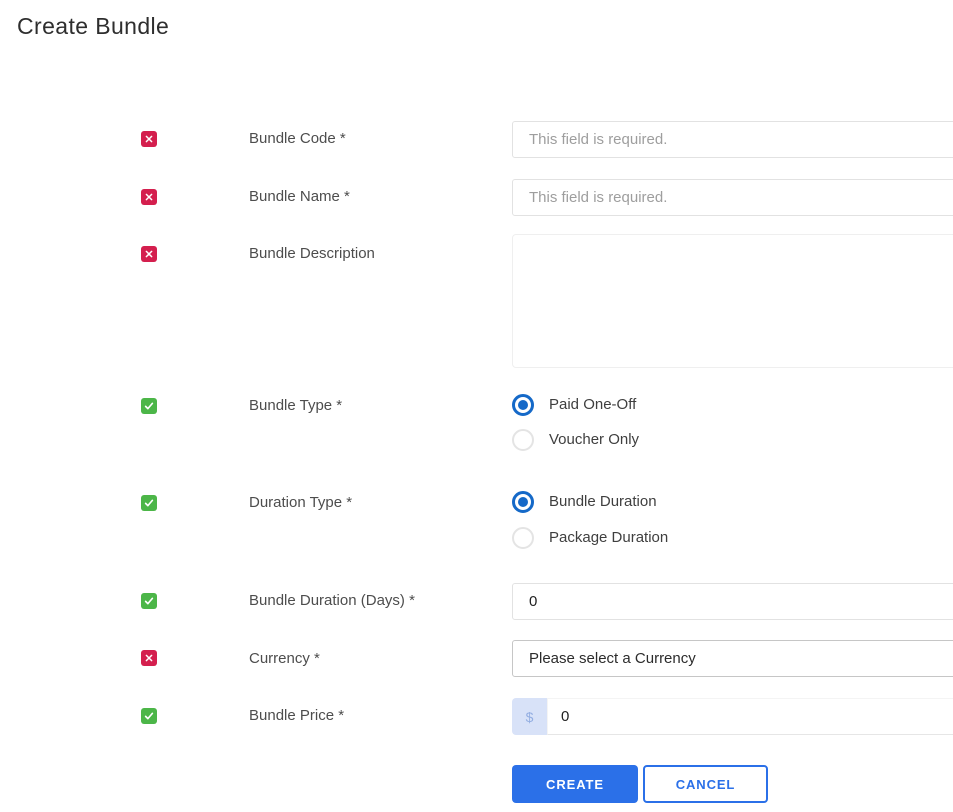 The height and width of the screenshot is (812, 953). Describe the element at coordinates (332, 600) in the screenshot. I see `bundle-duration-days-label: Bundle Duration (Days) *` at that location.